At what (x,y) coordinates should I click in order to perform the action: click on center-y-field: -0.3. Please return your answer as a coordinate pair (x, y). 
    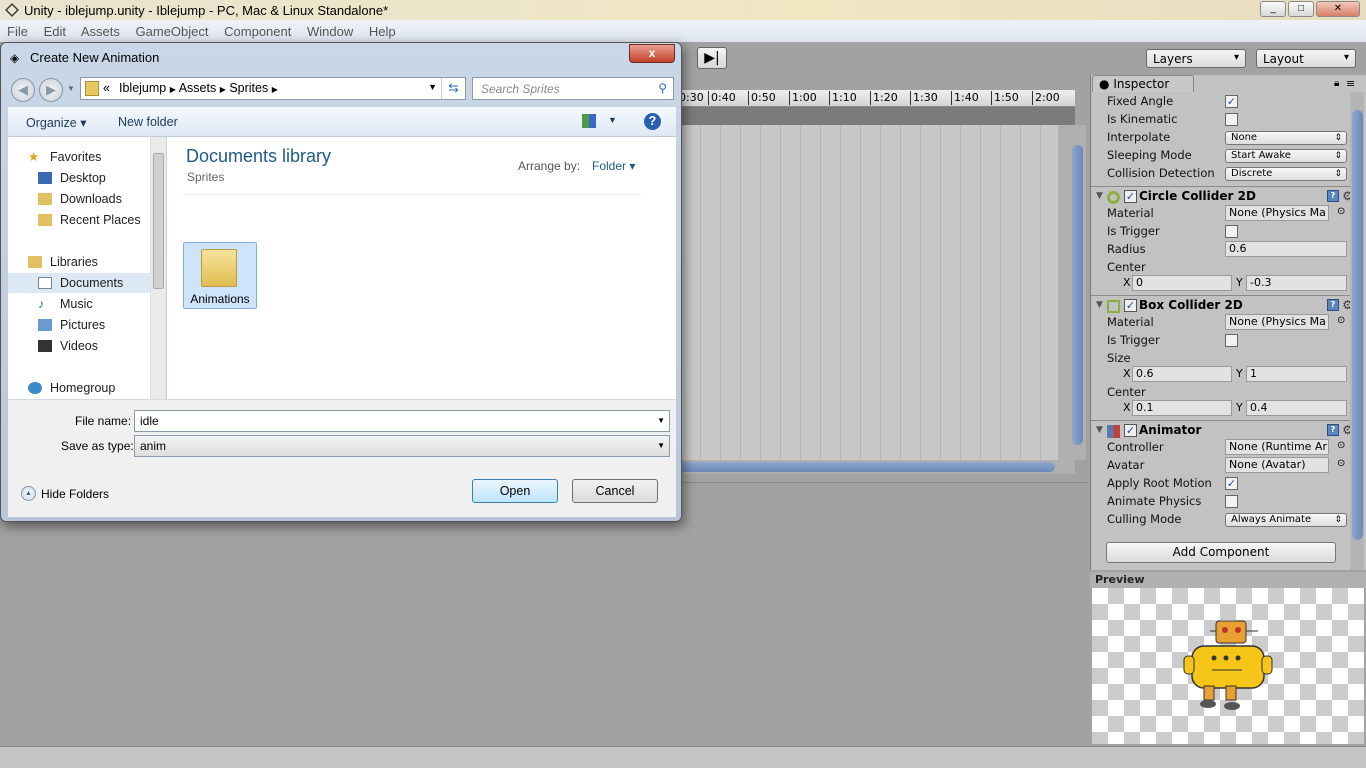
    Looking at the image, I should click on (1296, 283).